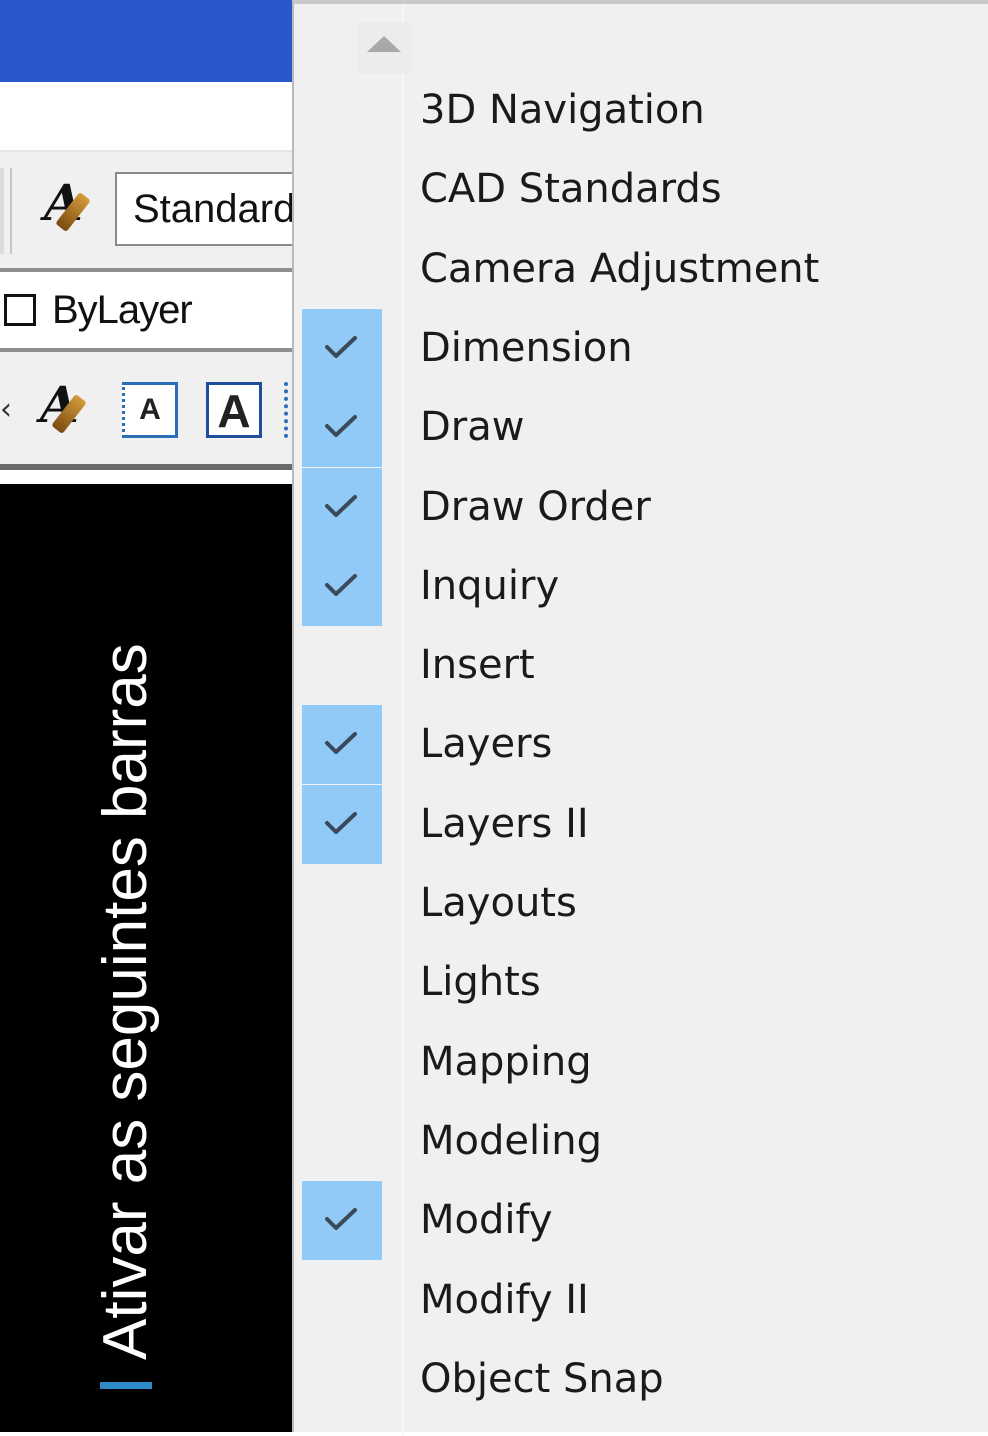 The height and width of the screenshot is (1436, 988). I want to click on menu-item-label: Insert, so click(477, 665).